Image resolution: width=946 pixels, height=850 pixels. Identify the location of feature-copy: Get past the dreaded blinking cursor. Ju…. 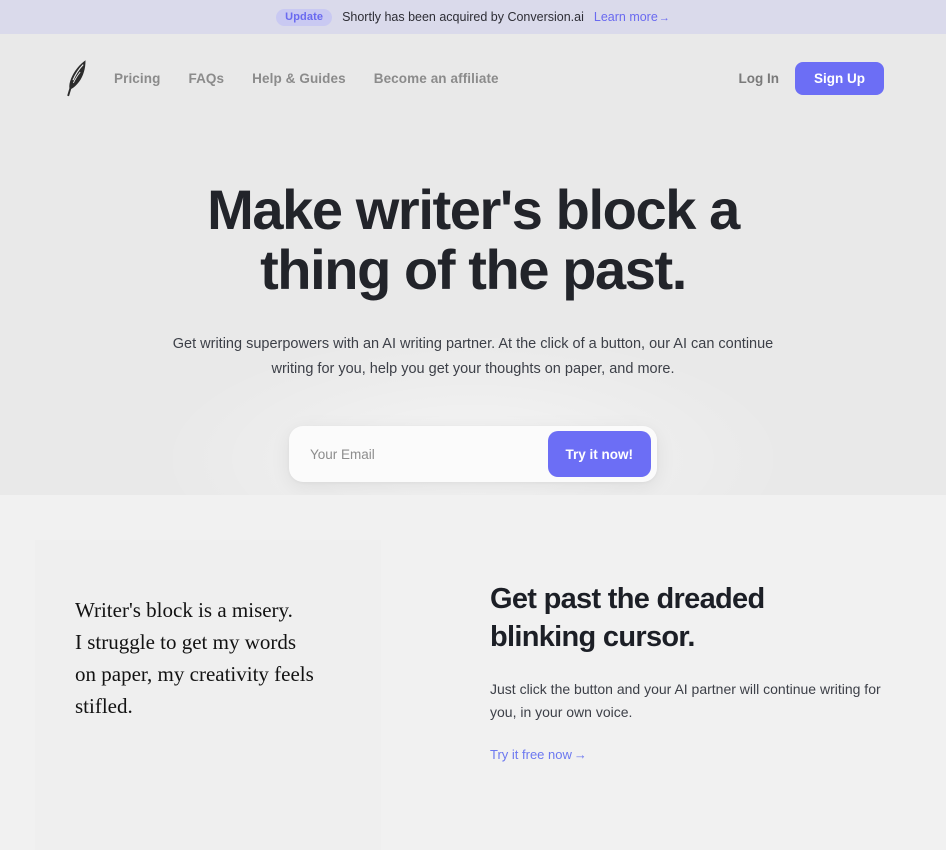
(695, 672).